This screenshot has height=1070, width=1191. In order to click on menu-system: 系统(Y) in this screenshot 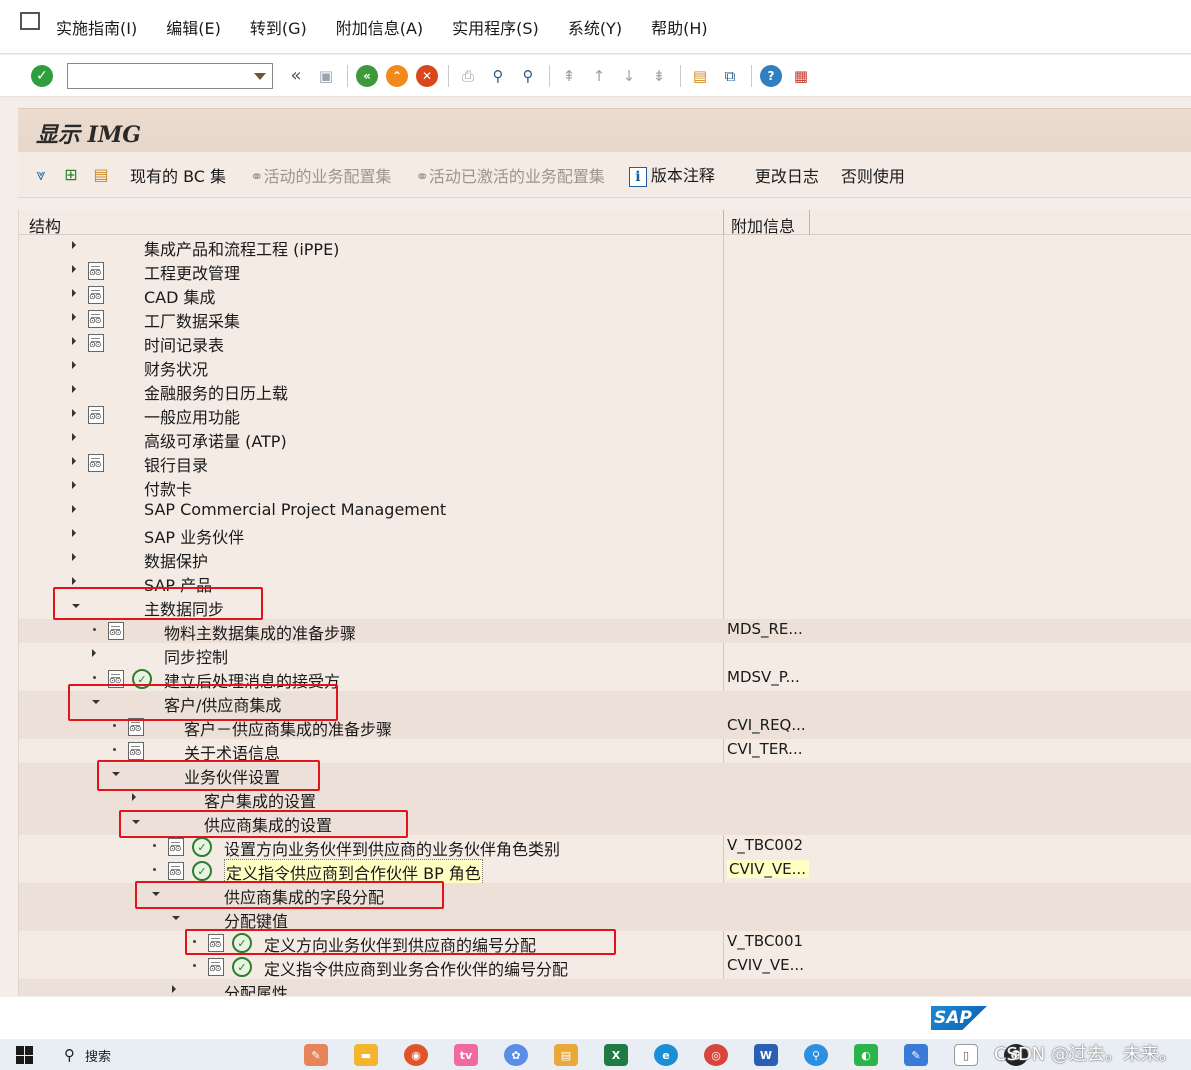, I will do `click(595, 27)`.